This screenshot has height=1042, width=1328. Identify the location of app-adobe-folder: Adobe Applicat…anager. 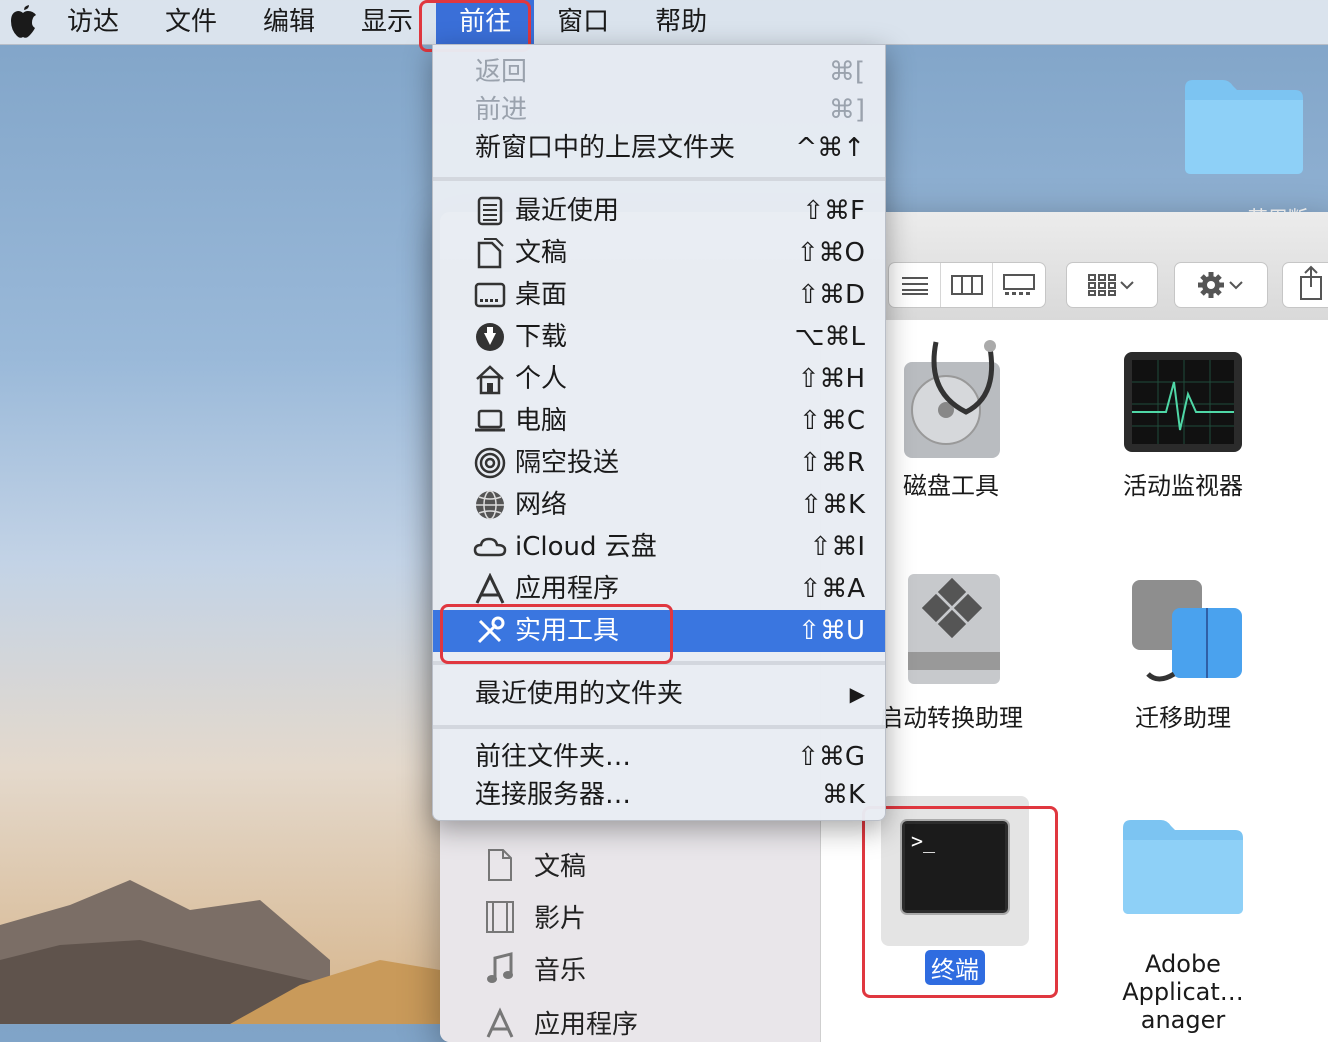
(1183, 925).